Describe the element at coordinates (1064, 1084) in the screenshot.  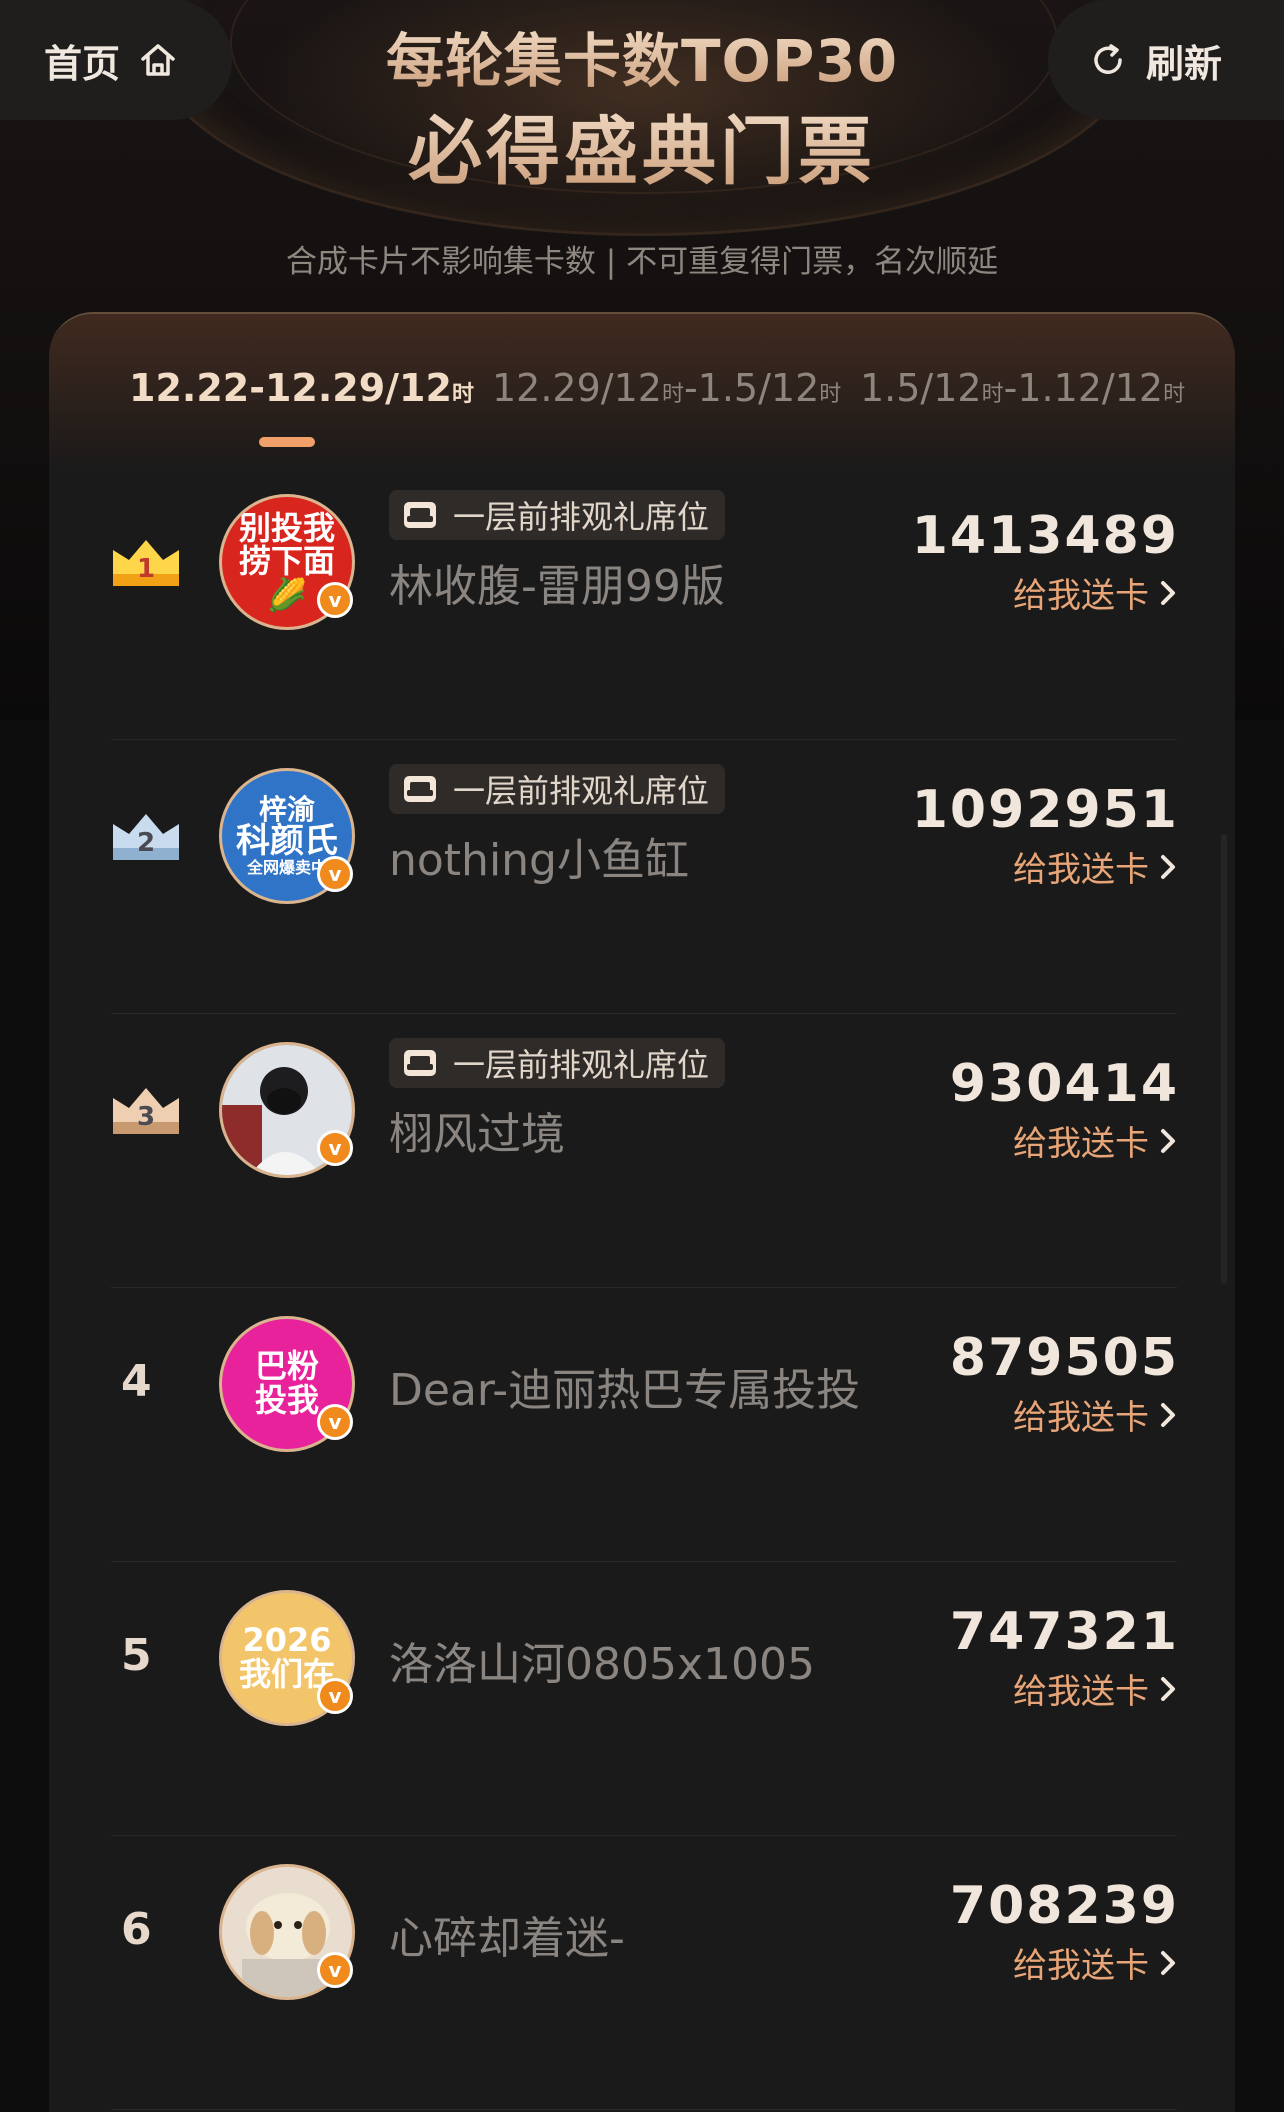
I see `card-count: 930414` at that location.